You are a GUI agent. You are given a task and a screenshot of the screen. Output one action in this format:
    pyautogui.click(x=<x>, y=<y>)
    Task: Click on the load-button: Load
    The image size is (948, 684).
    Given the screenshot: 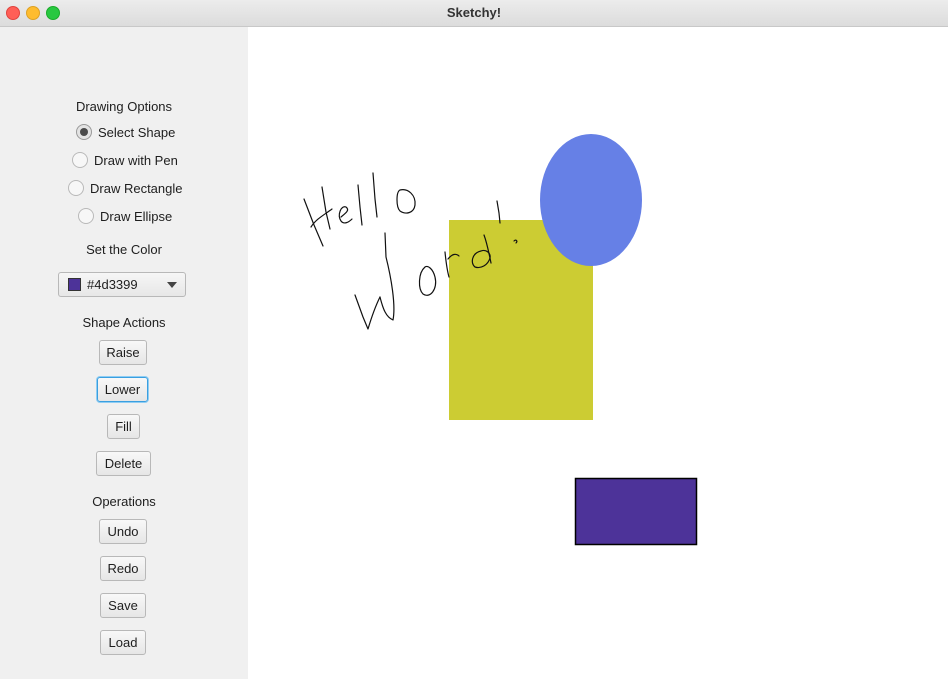 What is the action you would take?
    pyautogui.click(x=123, y=642)
    